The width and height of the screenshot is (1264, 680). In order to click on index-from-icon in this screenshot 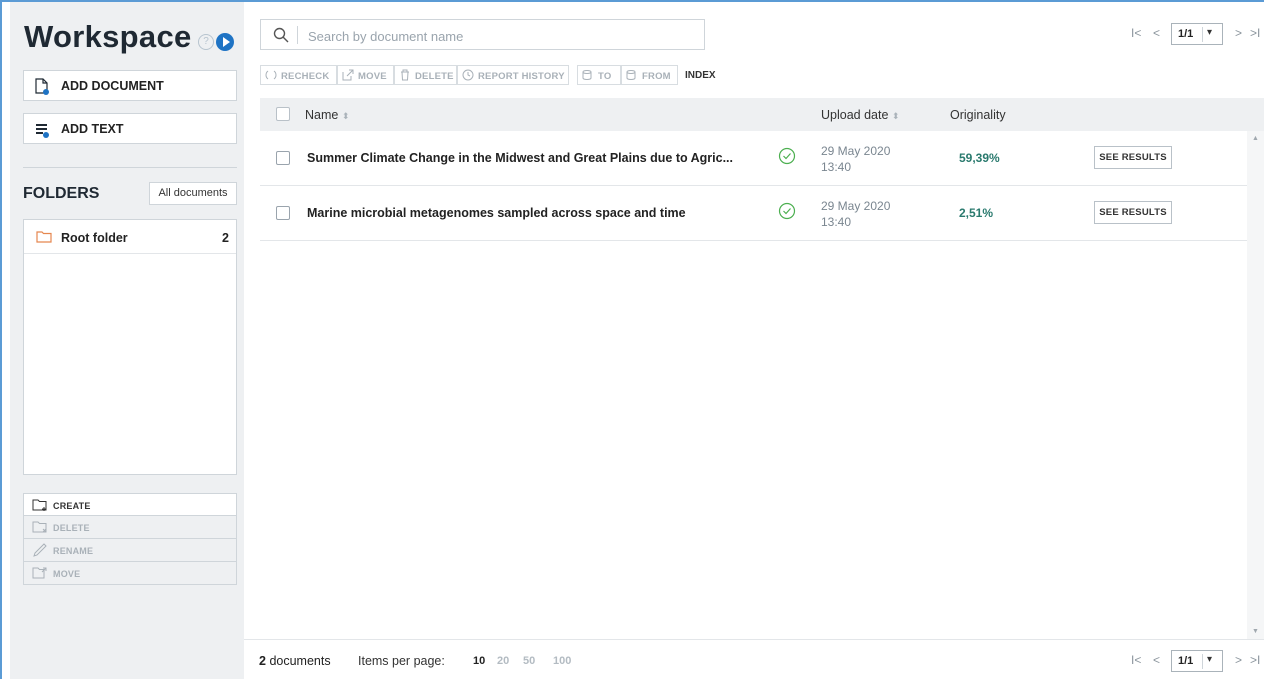, I will do `click(631, 75)`.